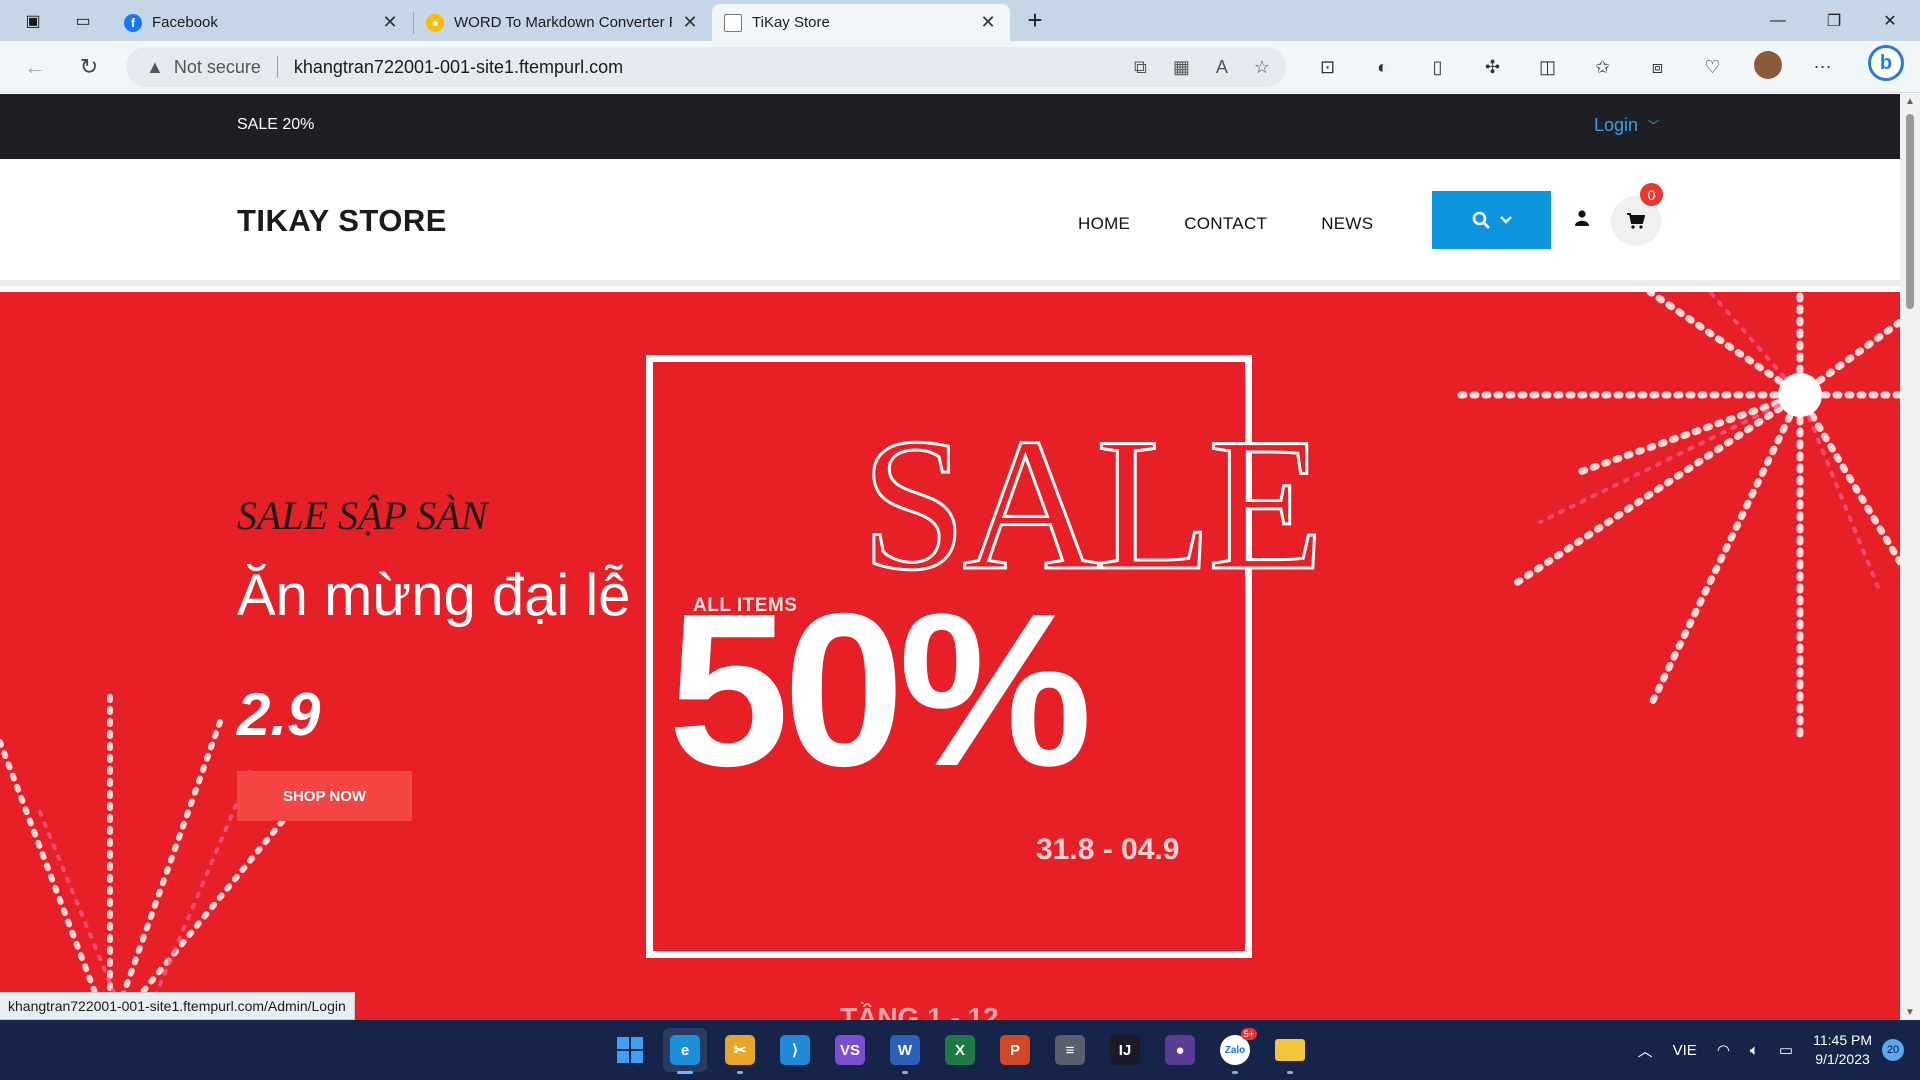  Describe the element at coordinates (35, 67) in the screenshot. I see `back-button: ←` at that location.